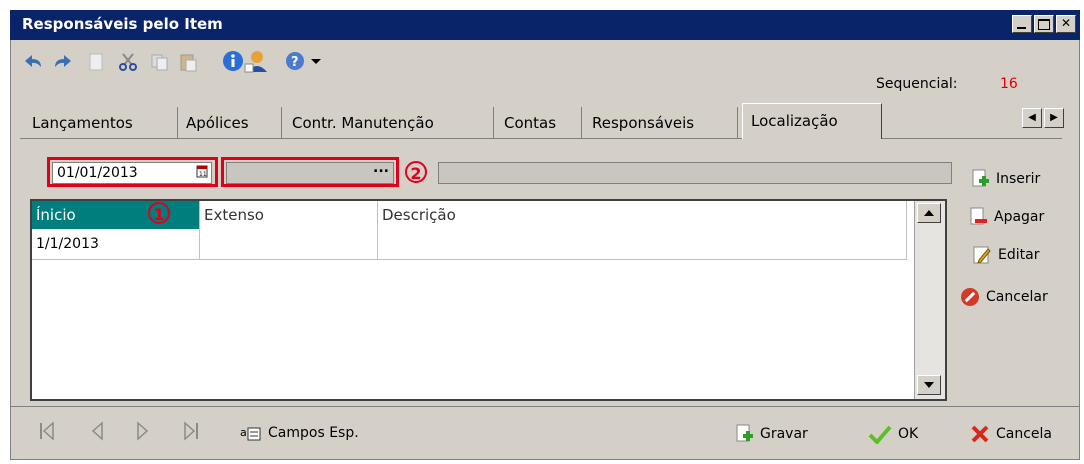 Image resolution: width=1084 pixels, height=464 pixels. I want to click on ok-button: OK, so click(893, 434).